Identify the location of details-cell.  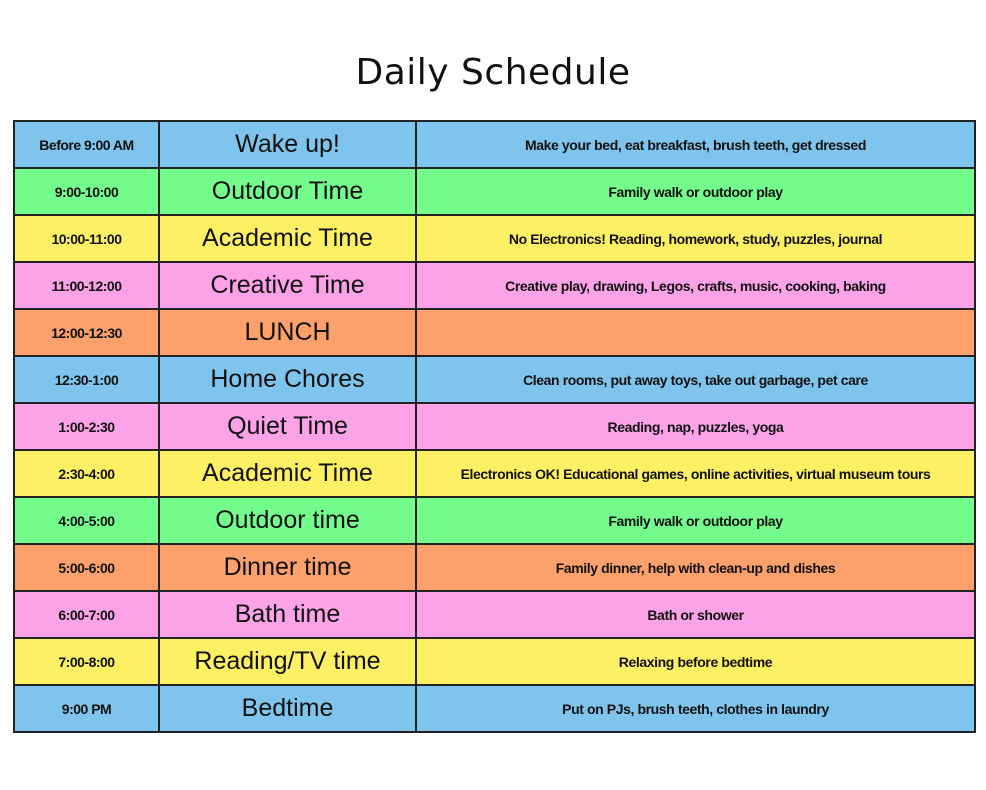
(695, 332).